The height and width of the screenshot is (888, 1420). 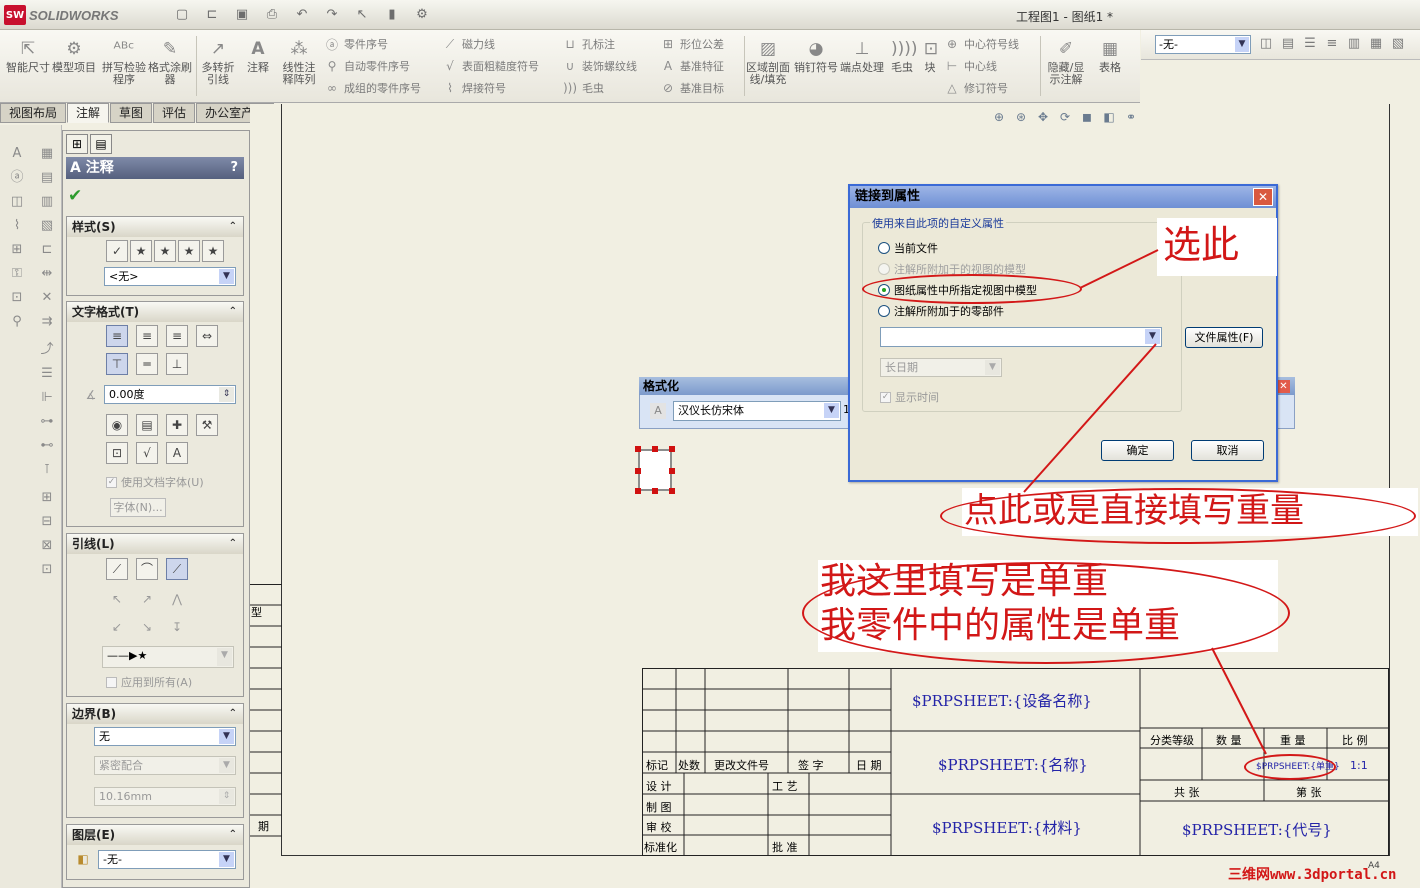 I want to click on watermark: 三维网www.3dportal.cn, so click(x=1312, y=875).